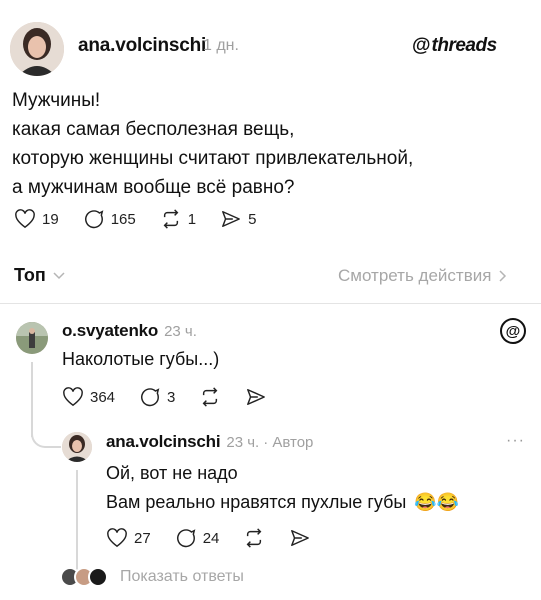 This screenshot has height=600, width=541. Describe the element at coordinates (128, 538) in the screenshot. I see `reply-like-button: 27` at that location.